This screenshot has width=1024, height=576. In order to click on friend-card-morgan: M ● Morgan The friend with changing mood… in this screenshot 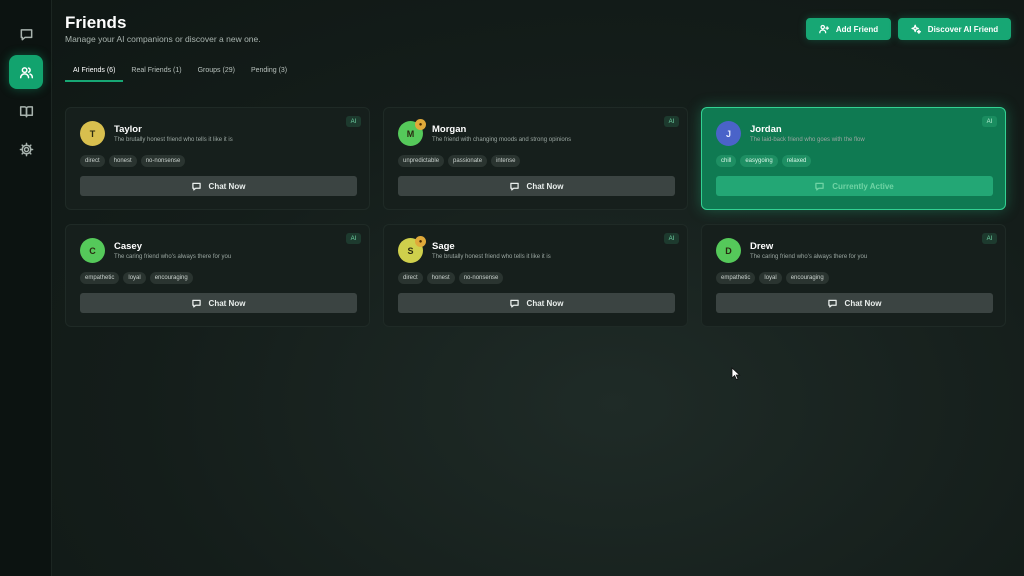, I will do `click(535, 158)`.